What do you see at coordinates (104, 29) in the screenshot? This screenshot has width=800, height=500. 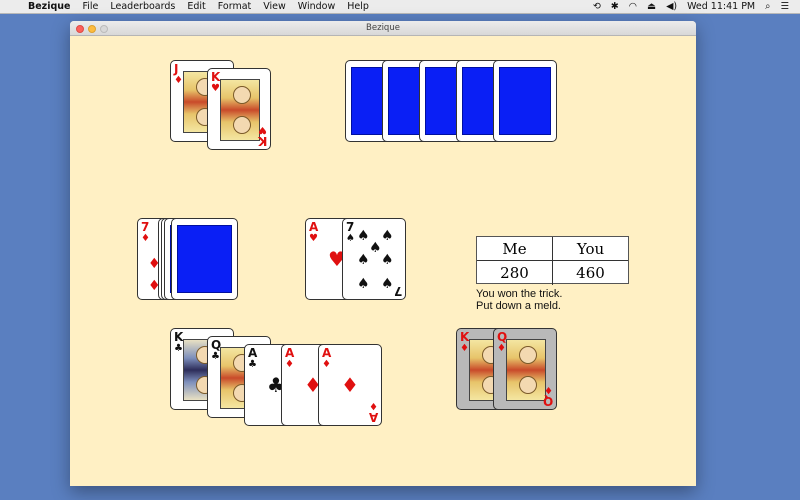 I see `zoom-button` at bounding box center [104, 29].